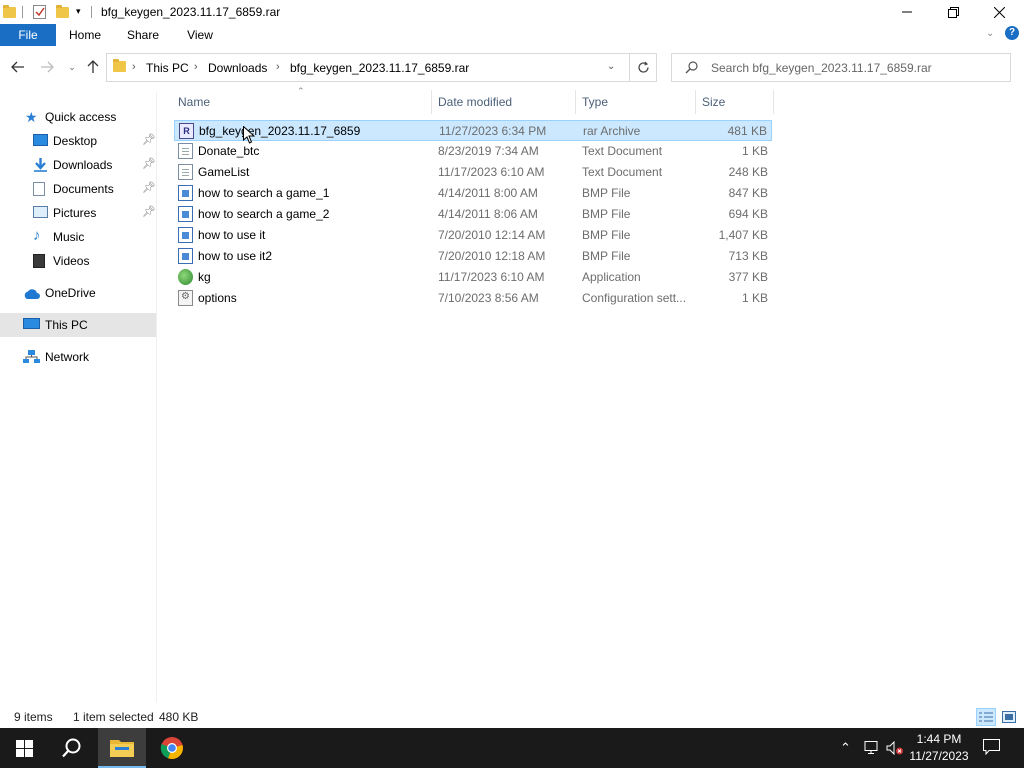 This screenshot has height=768, width=1024. Describe the element at coordinates (31, 323) in the screenshot. I see `computer-icon` at that location.